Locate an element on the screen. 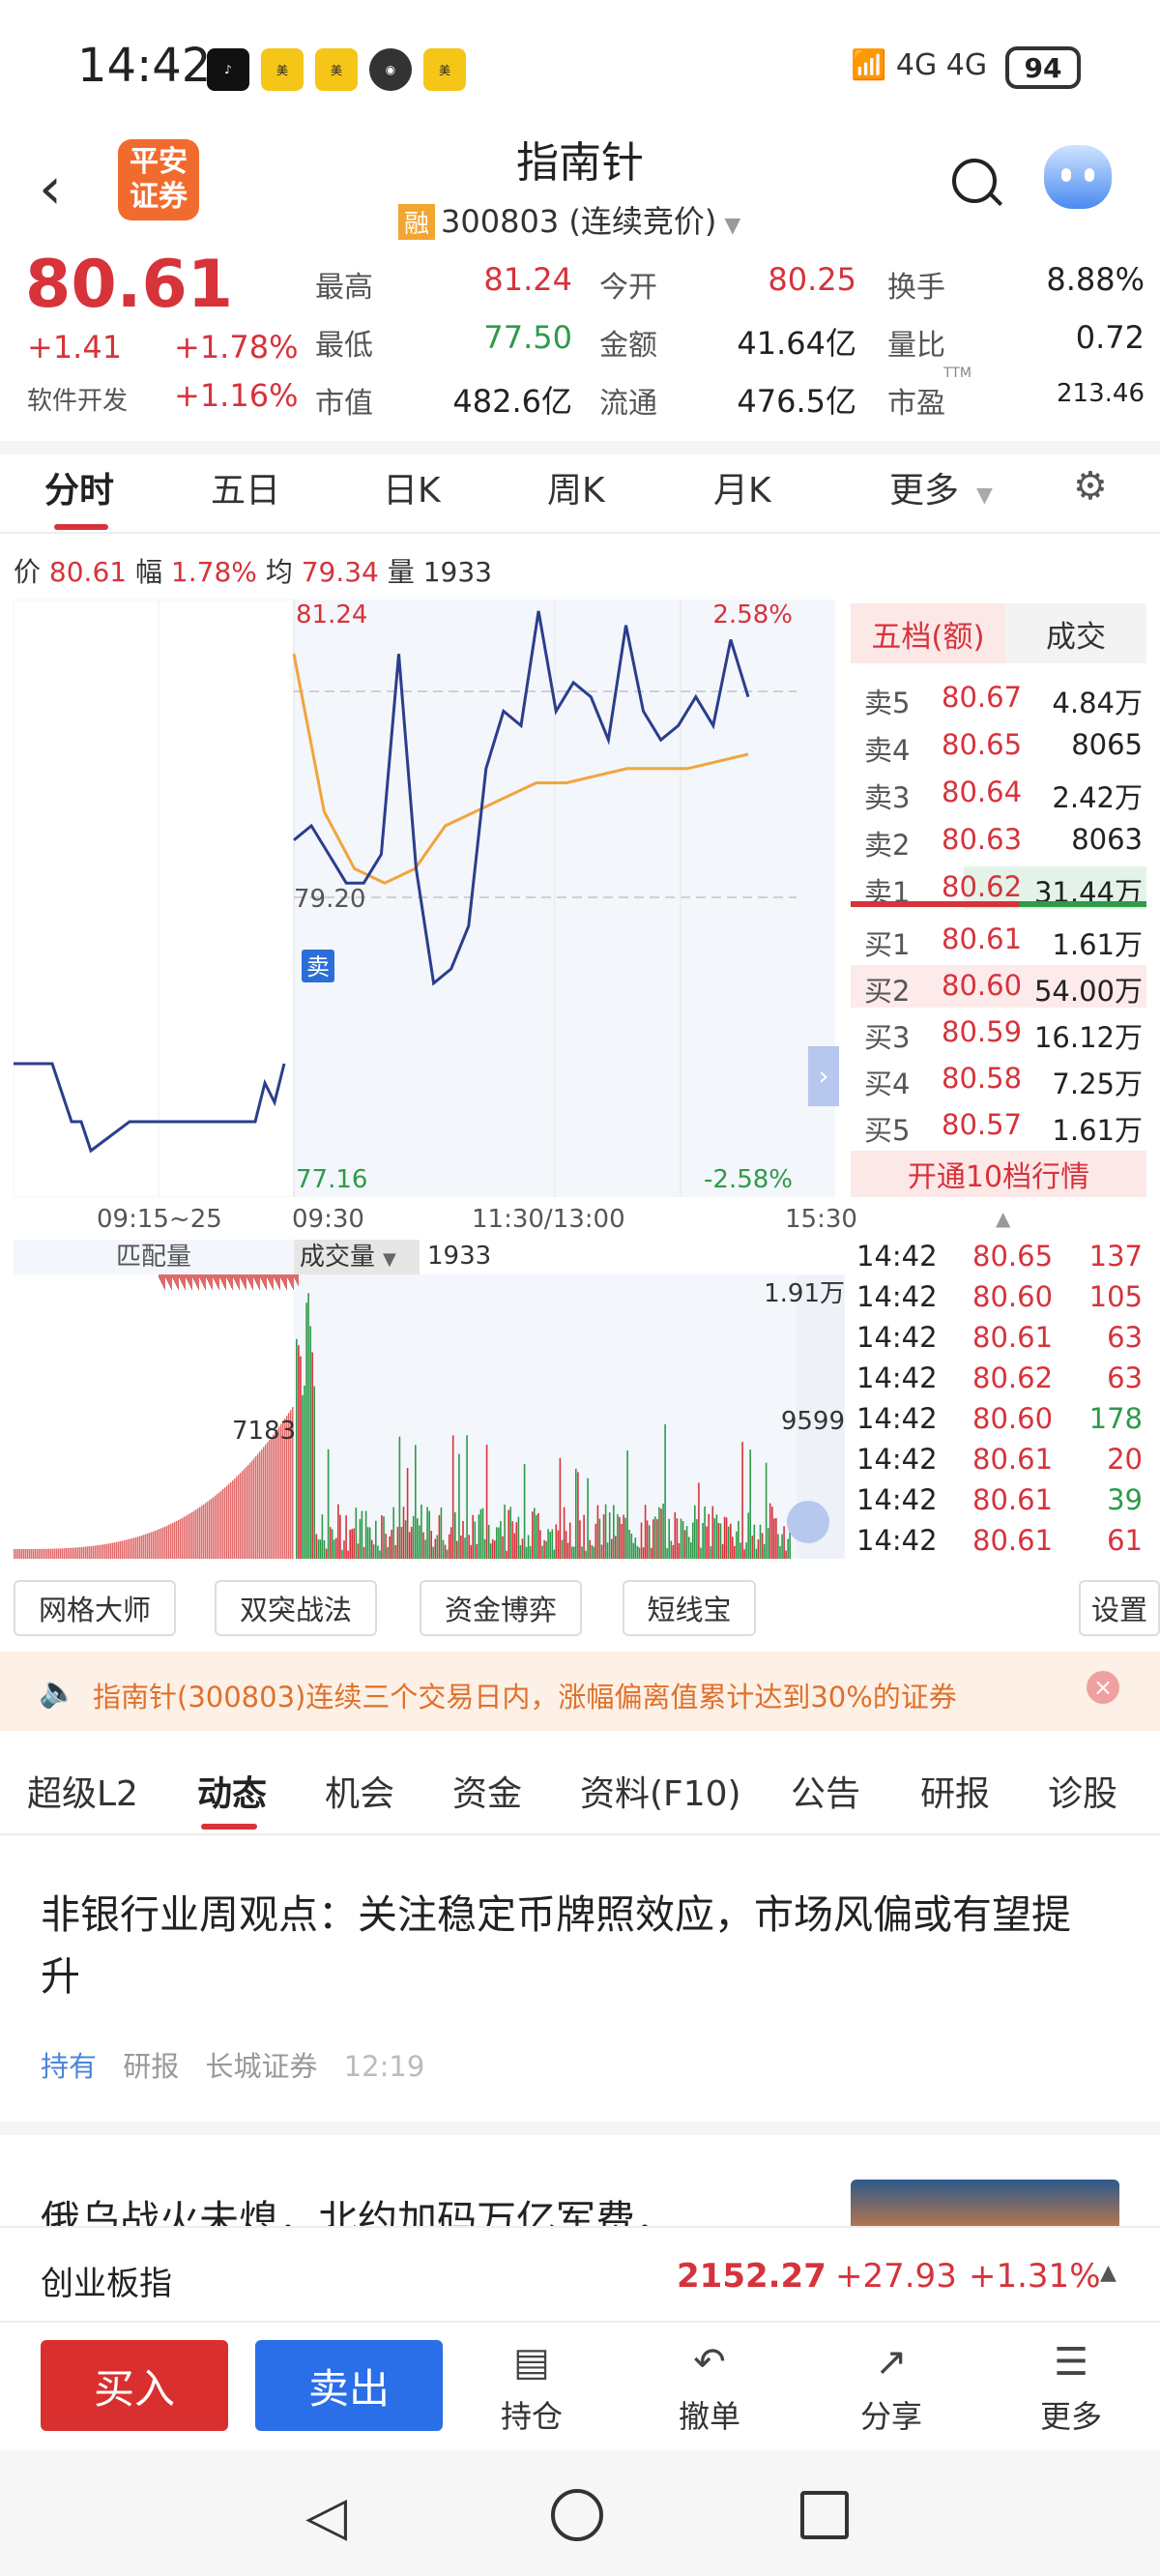 Image resolution: width=1160 pixels, height=2576 pixels. sector-name: 软件开发 is located at coordinates (78, 399).